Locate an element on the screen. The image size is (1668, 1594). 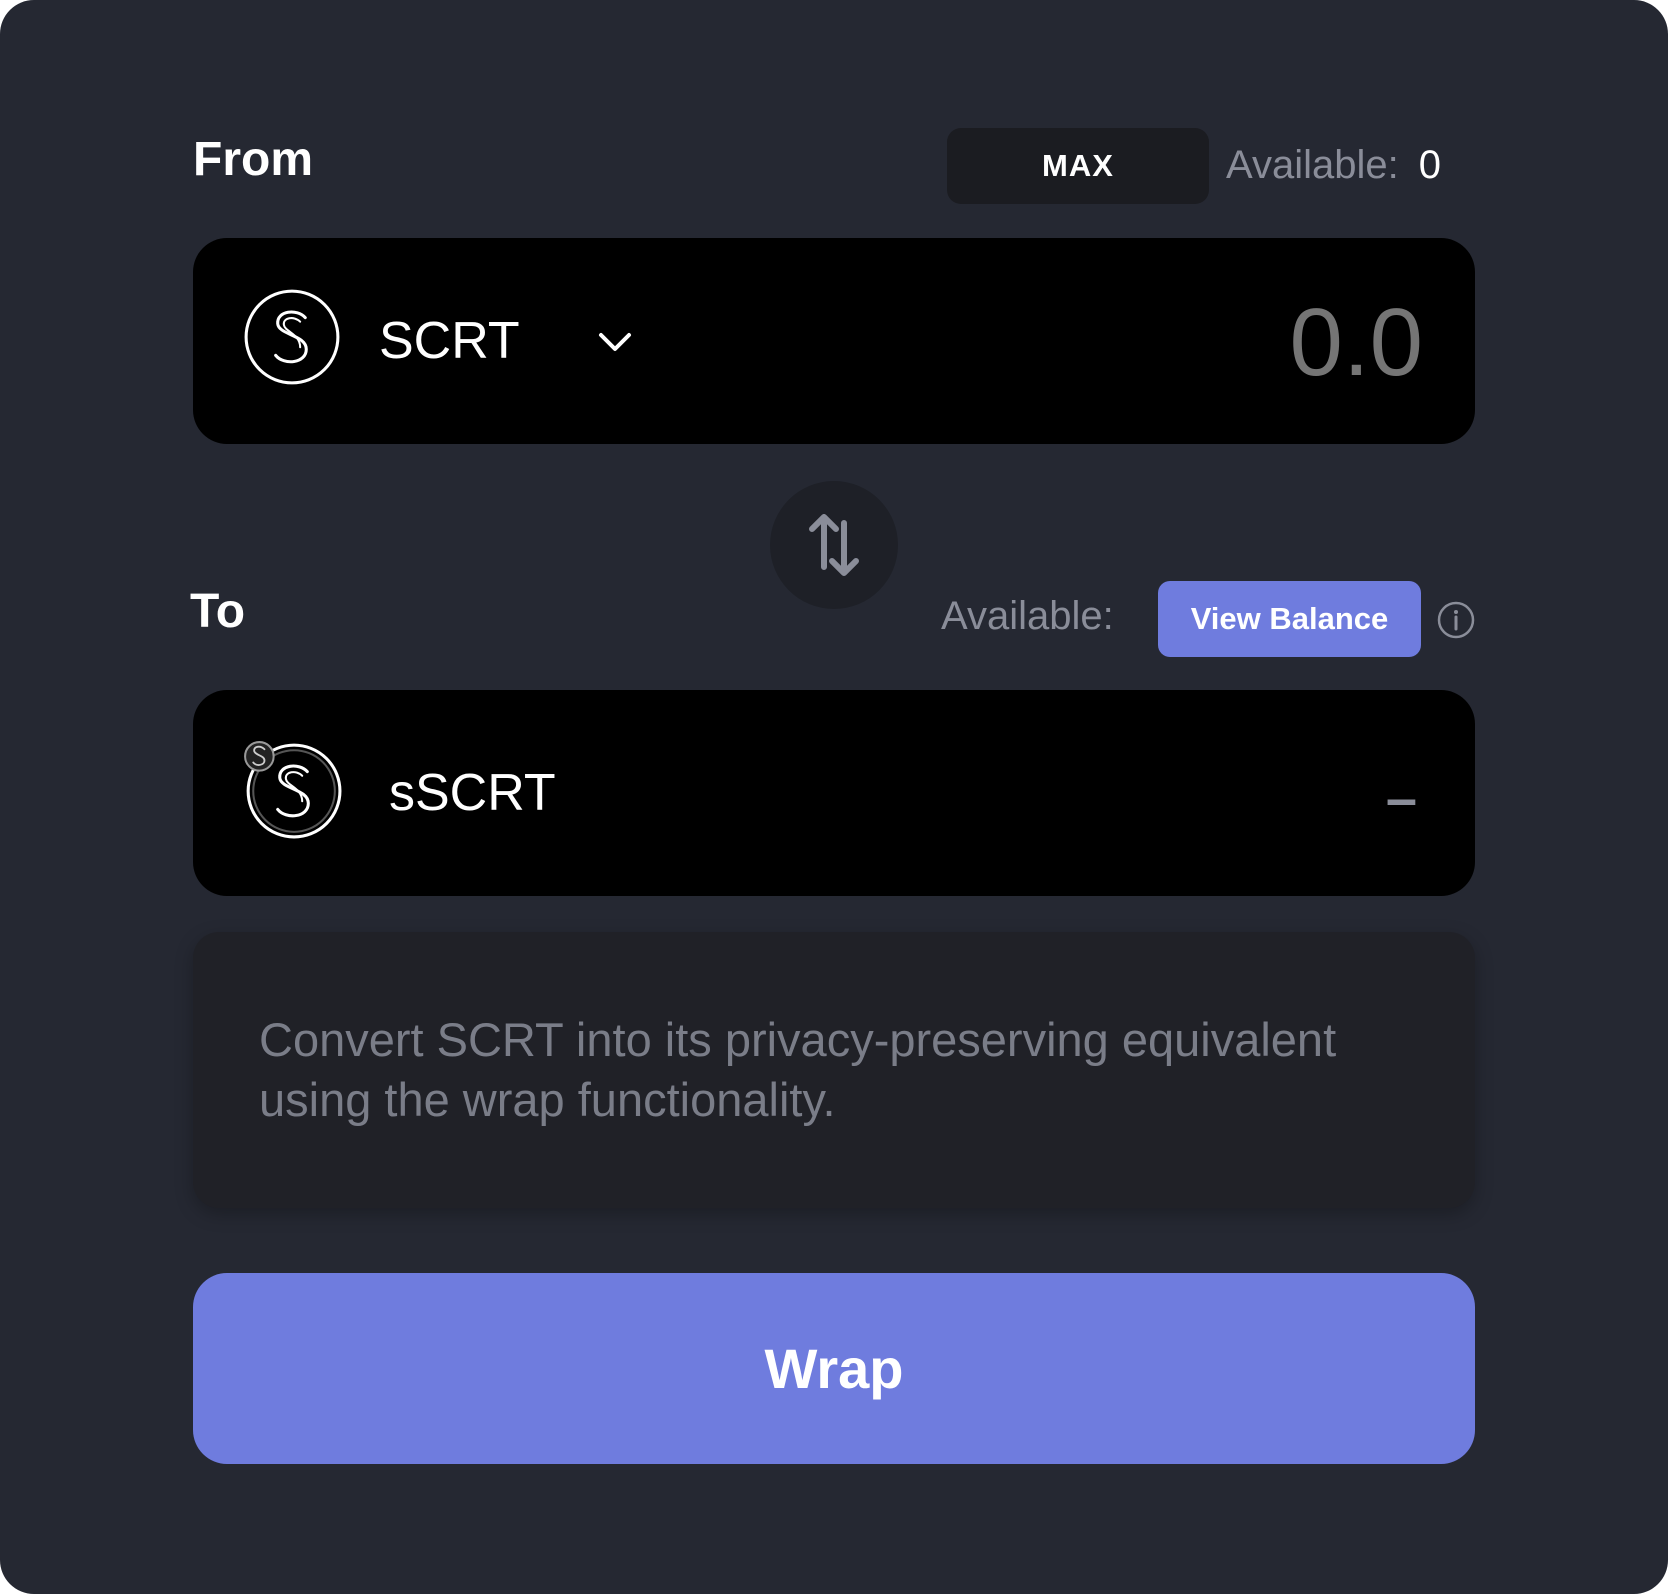
scrt-logo-icon is located at coordinates (292, 337).